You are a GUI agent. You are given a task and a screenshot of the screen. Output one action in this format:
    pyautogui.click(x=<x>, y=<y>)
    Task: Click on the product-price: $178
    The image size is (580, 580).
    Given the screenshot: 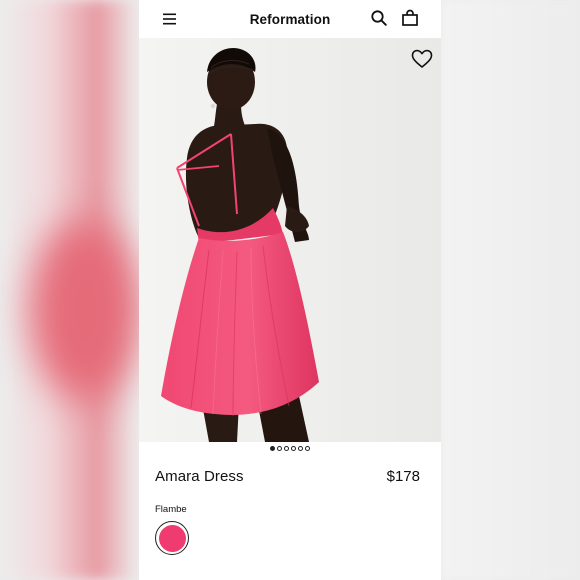 What is the action you would take?
    pyautogui.click(x=403, y=476)
    